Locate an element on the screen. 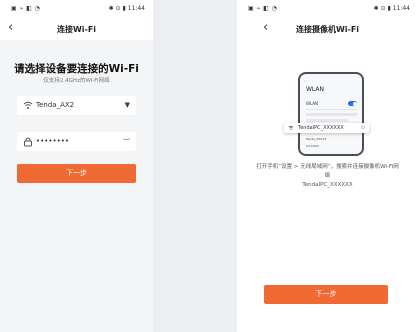 This screenshot has width=418, height=332. wlan-toggle is located at coordinates (352, 103).